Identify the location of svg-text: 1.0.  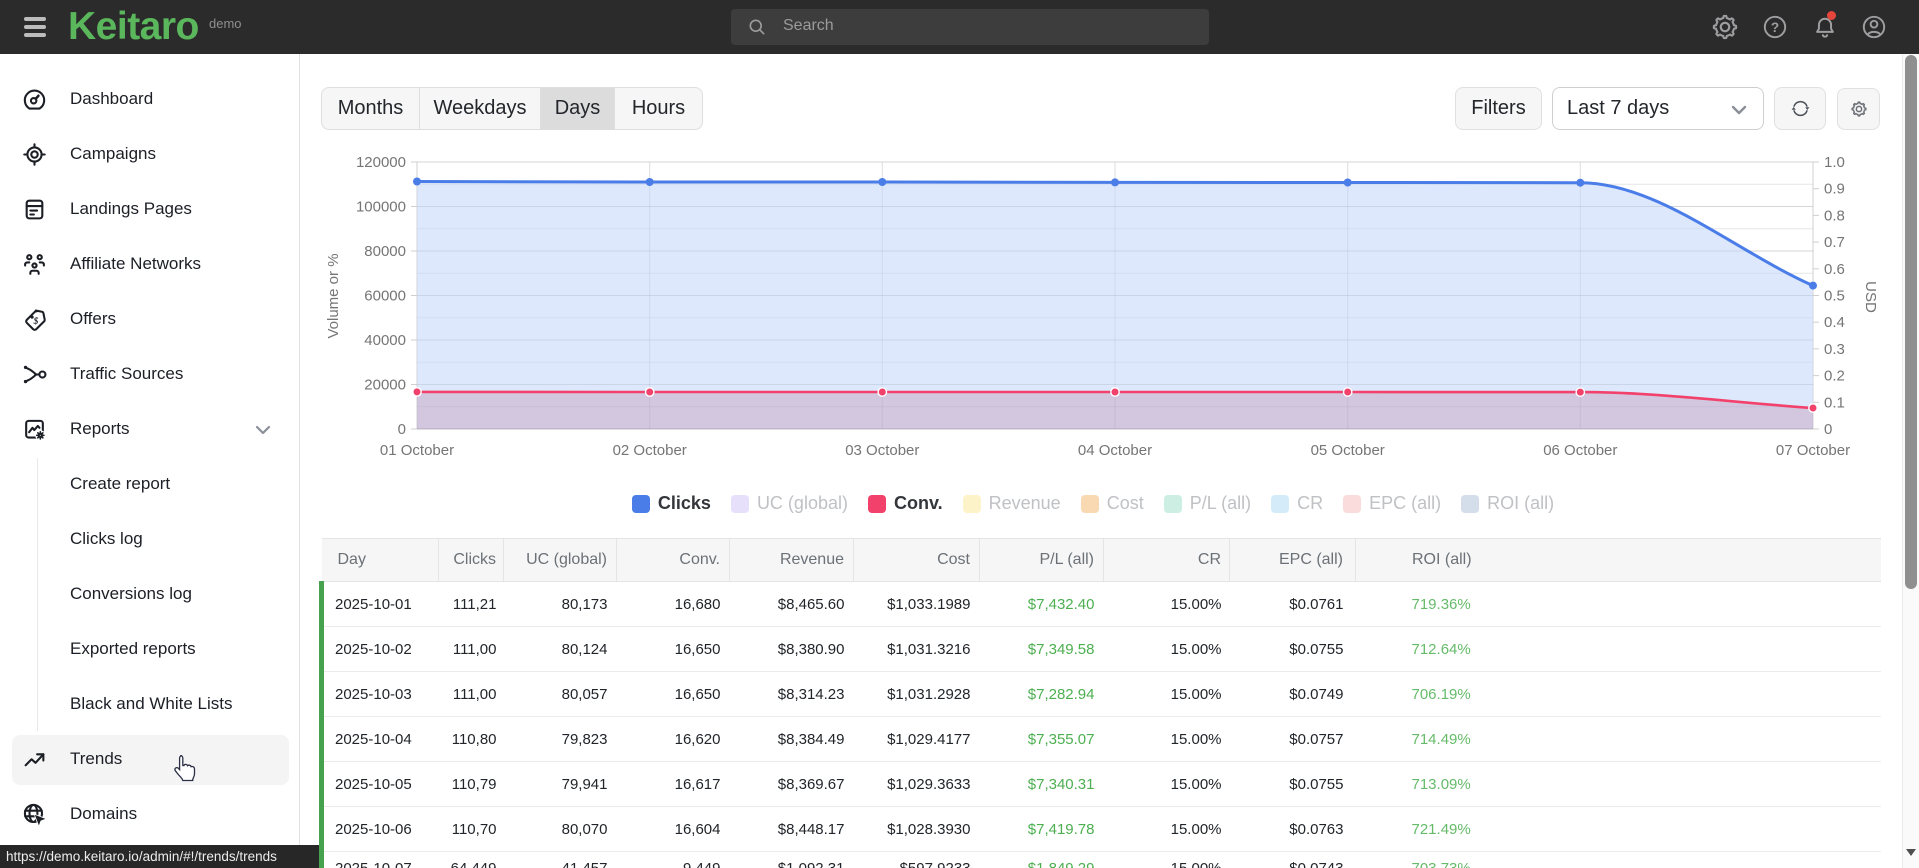
(1834, 162).